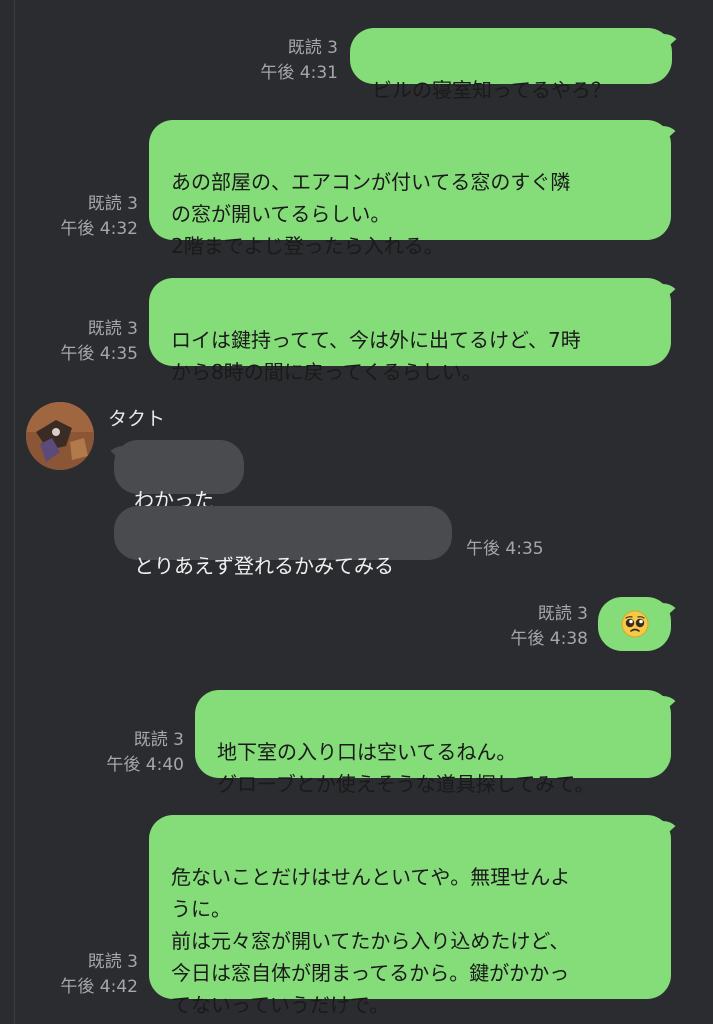 This screenshot has width=713, height=1024. I want to click on timestamp: 午後 4:38, so click(549, 639).